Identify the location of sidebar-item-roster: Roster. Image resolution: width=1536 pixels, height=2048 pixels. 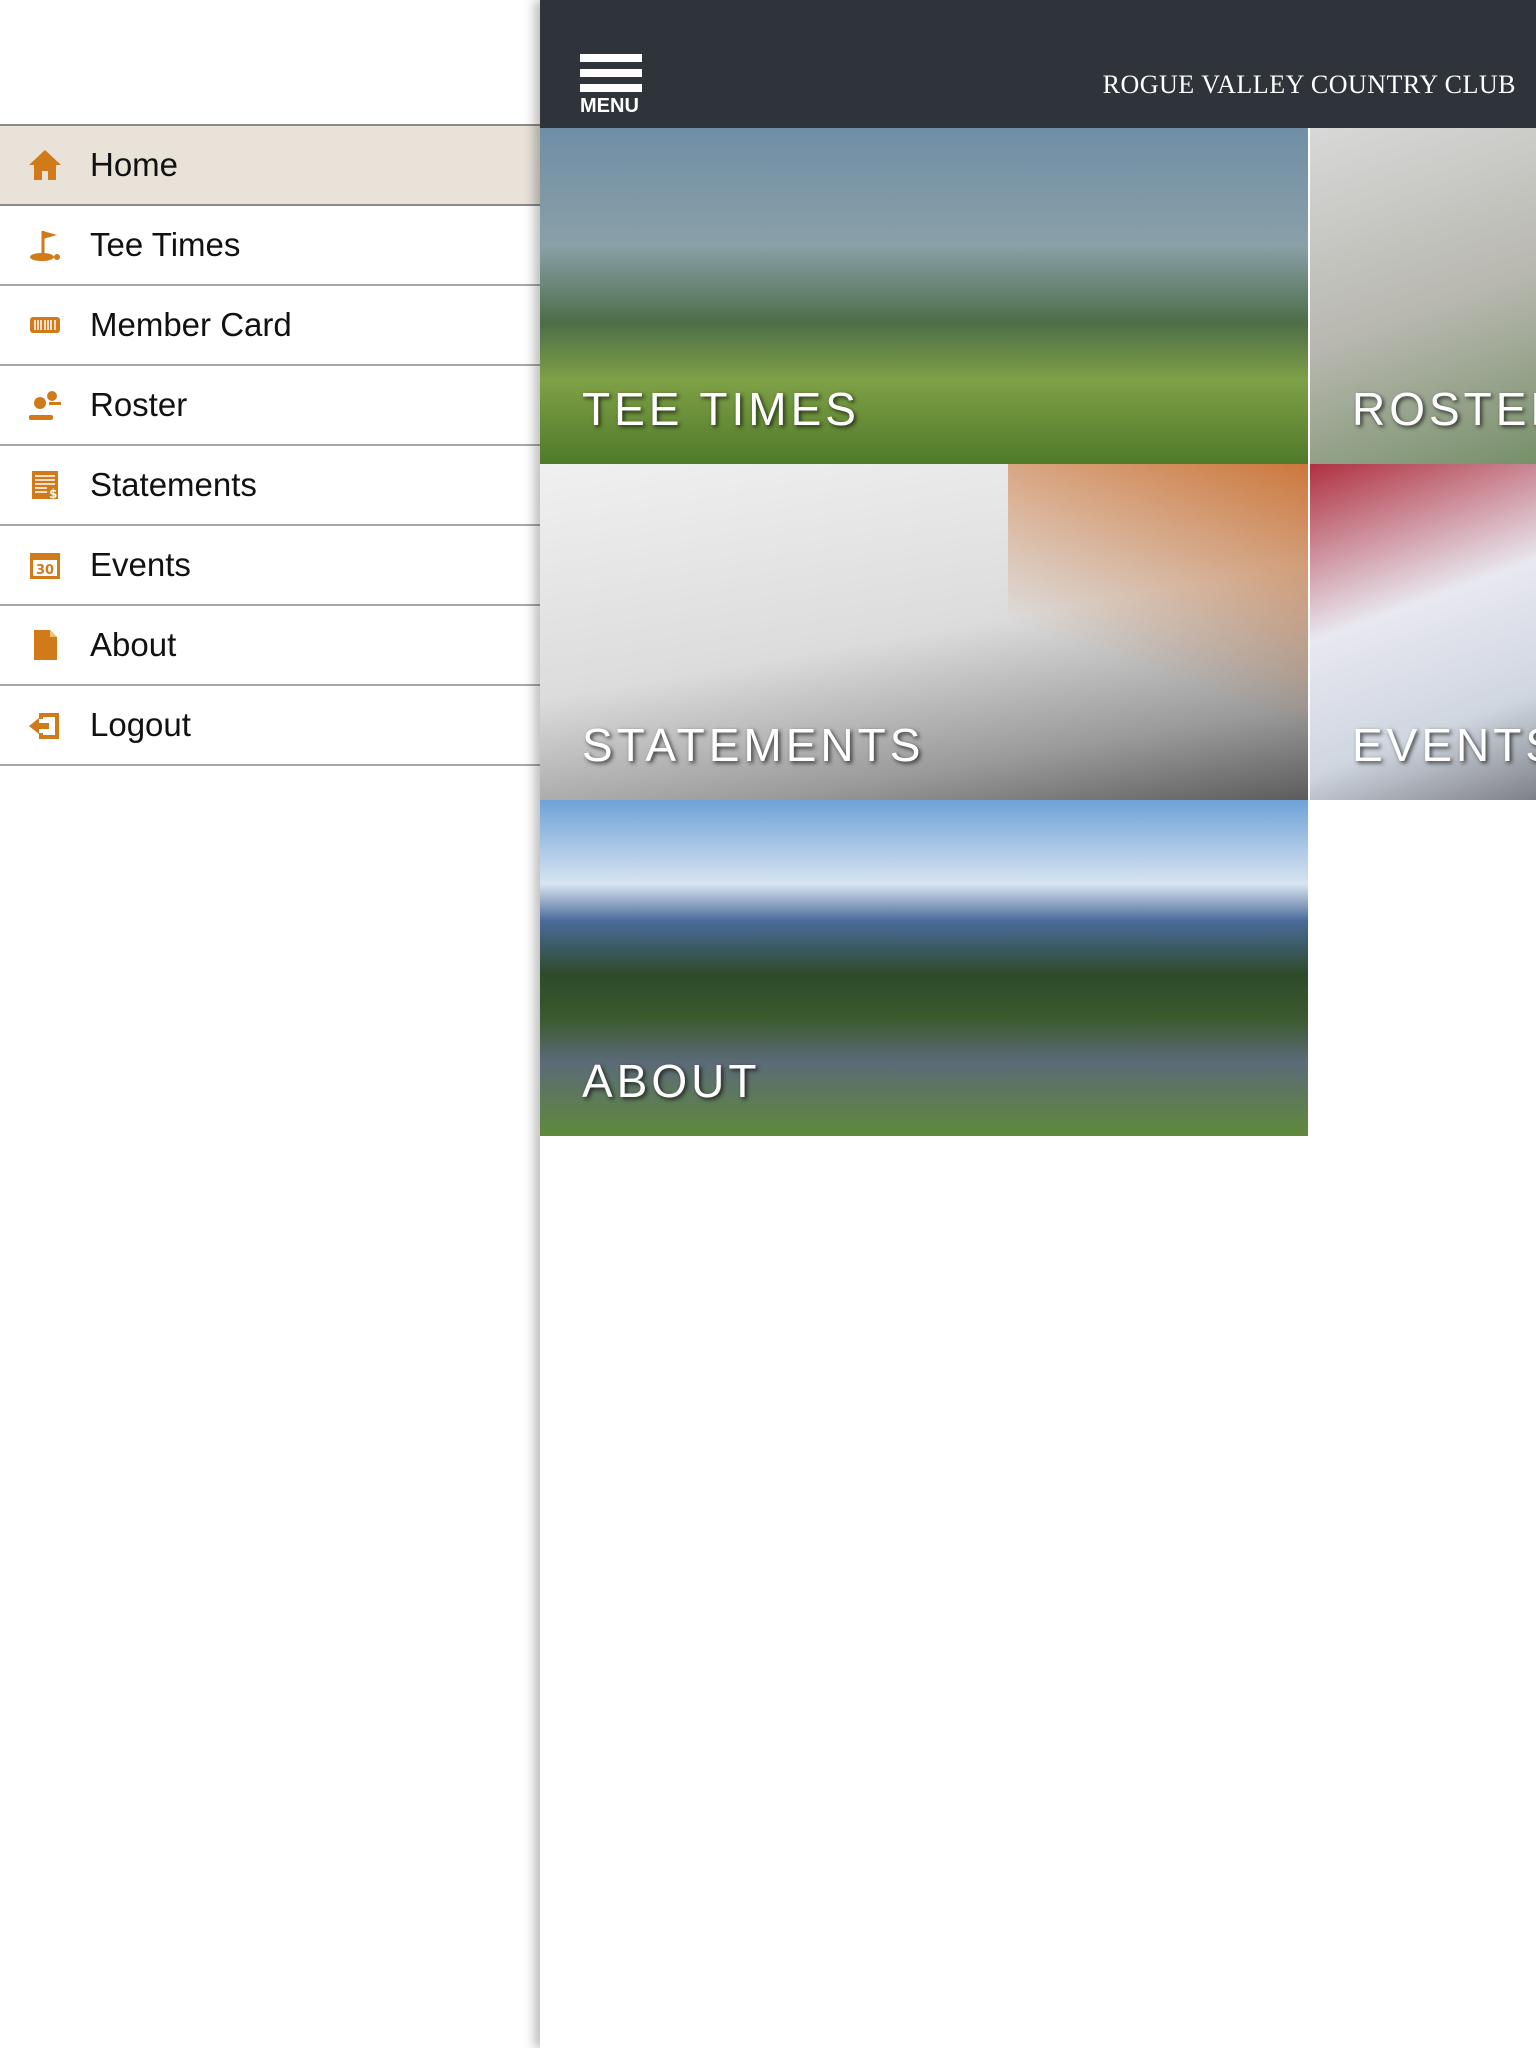
(270, 406).